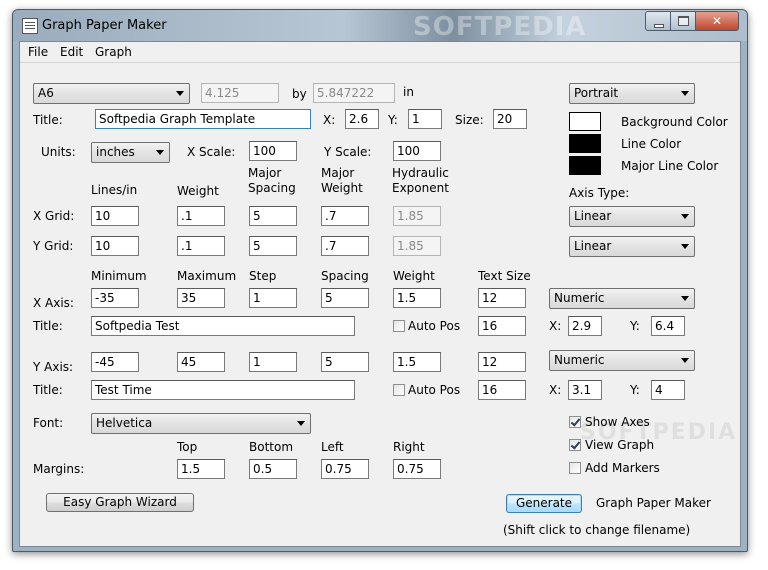 The width and height of the screenshot is (768, 570). Describe the element at coordinates (417, 362) in the screenshot. I see `y-axis-weight-input: 1.5` at that location.